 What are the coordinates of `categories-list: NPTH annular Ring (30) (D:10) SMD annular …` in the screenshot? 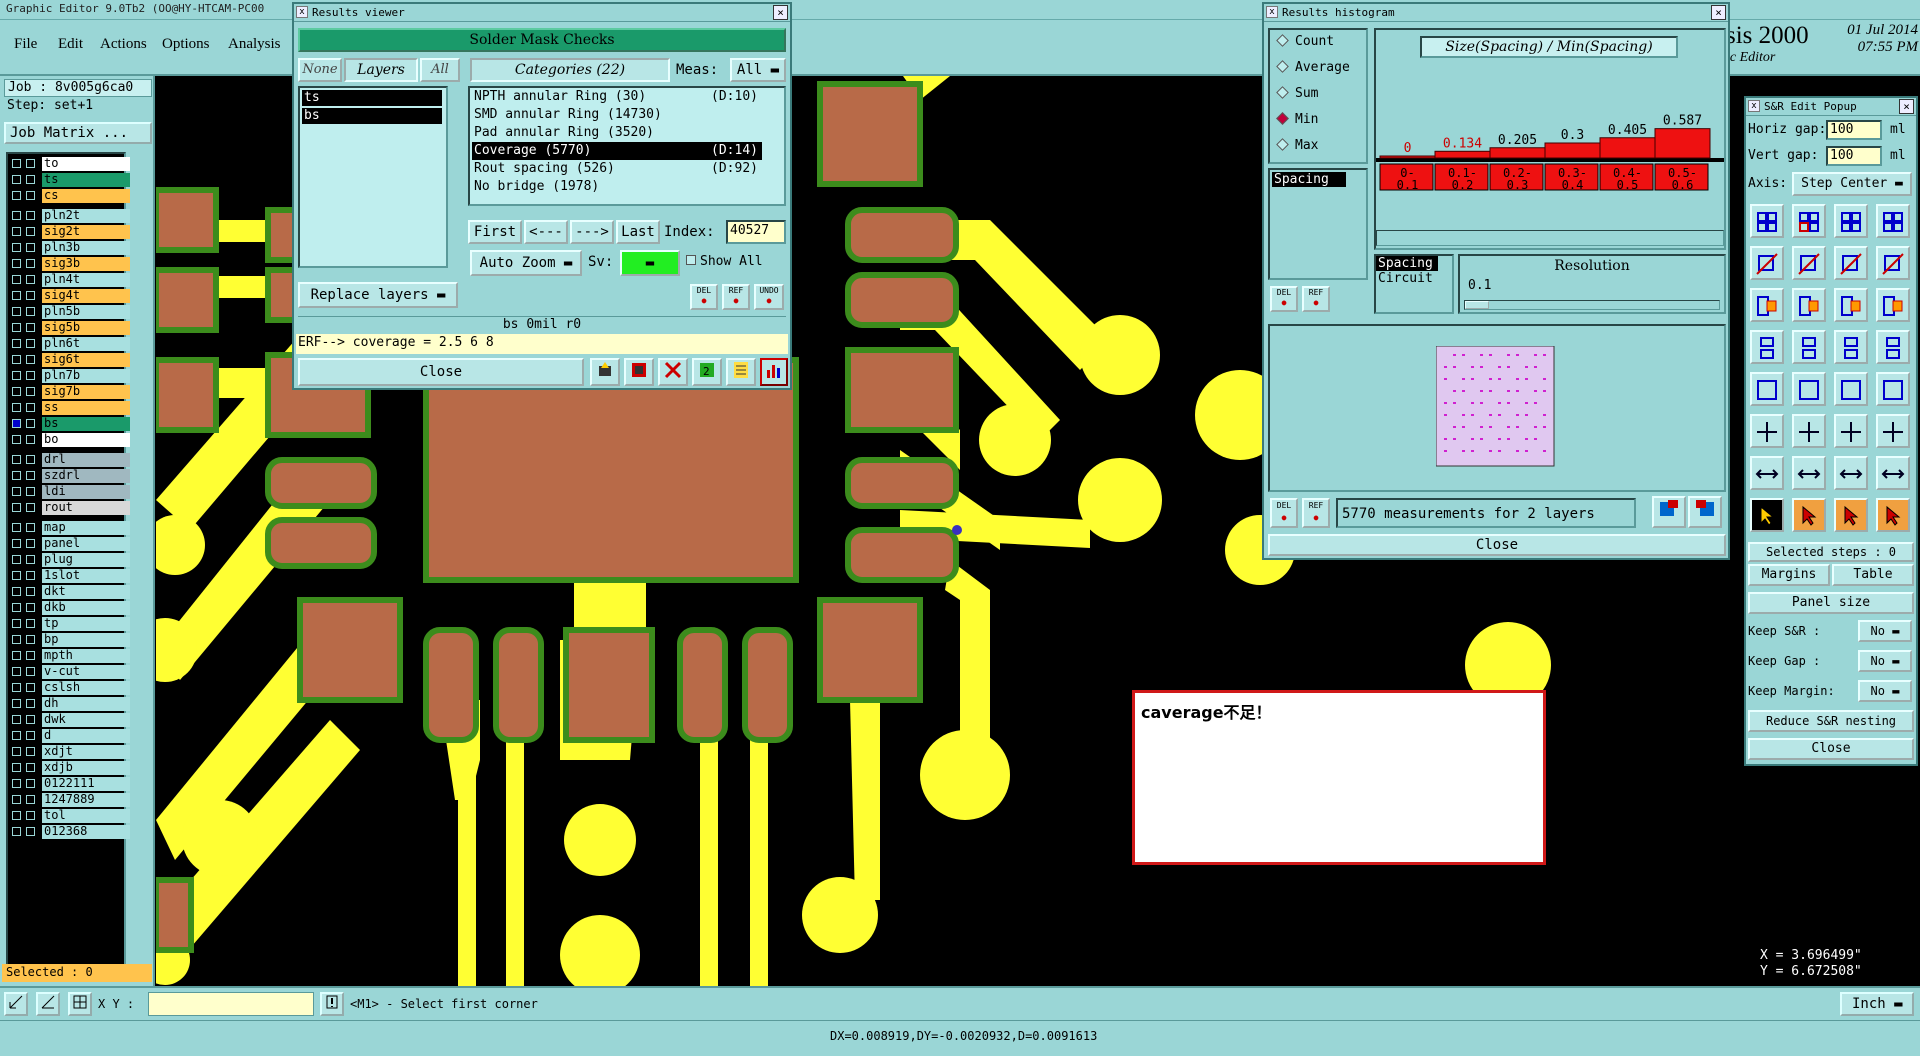 It's located at (627, 146).